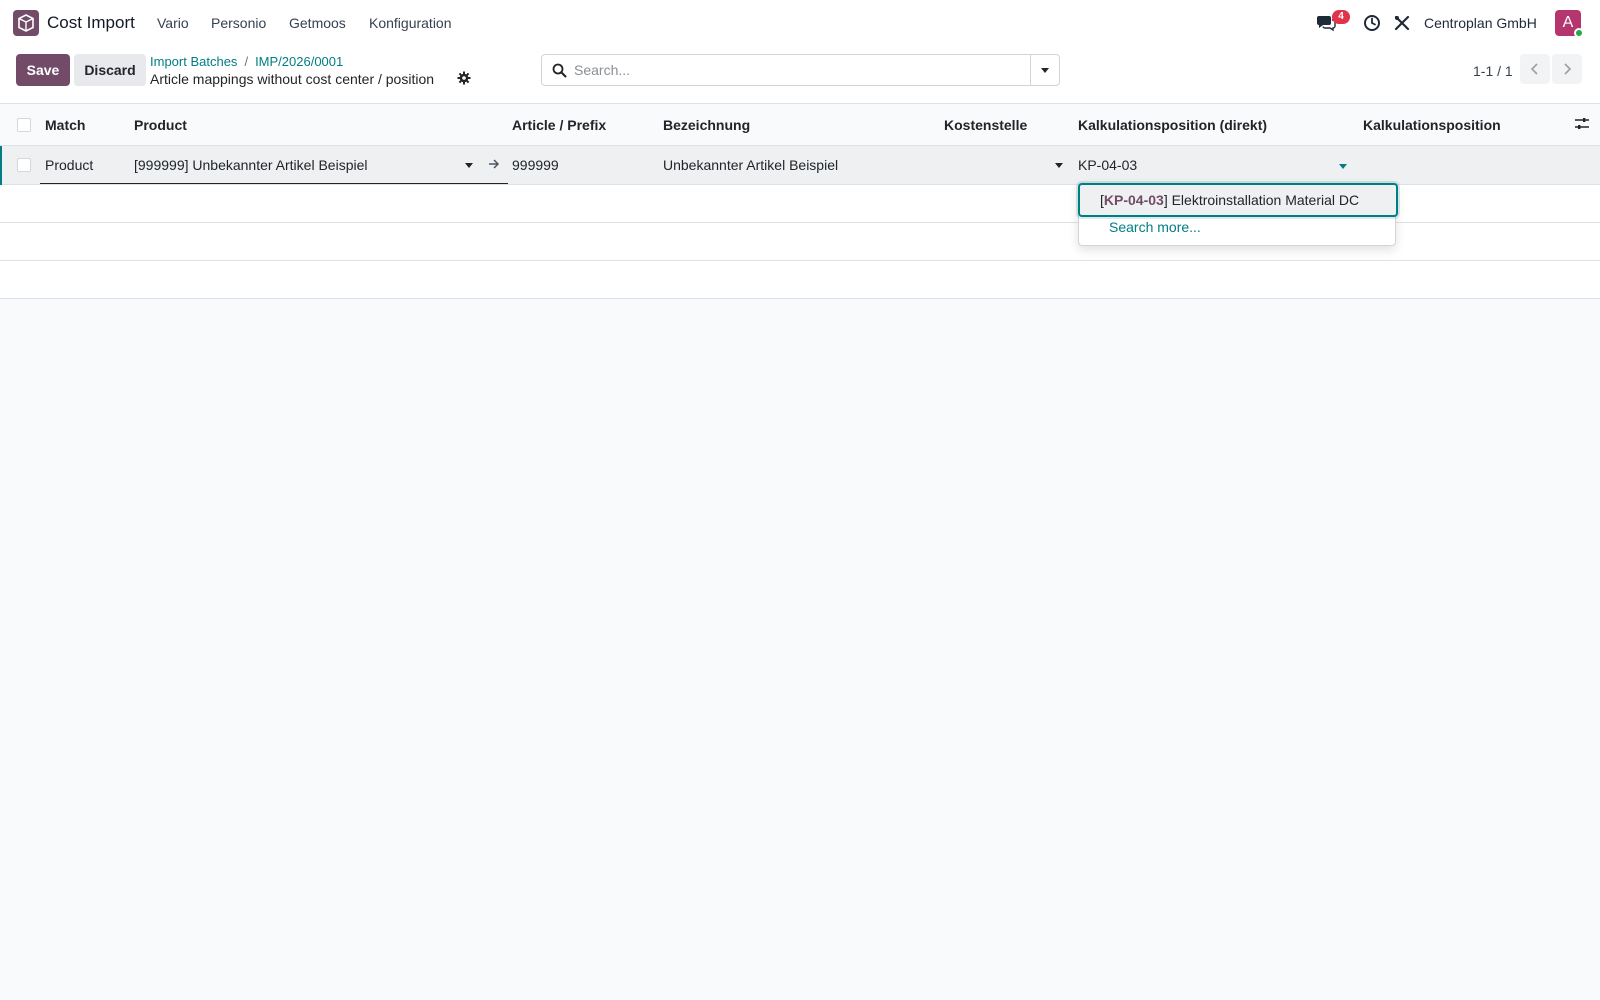  Describe the element at coordinates (160, 125) in the screenshot. I see `column-header-product: Product` at that location.